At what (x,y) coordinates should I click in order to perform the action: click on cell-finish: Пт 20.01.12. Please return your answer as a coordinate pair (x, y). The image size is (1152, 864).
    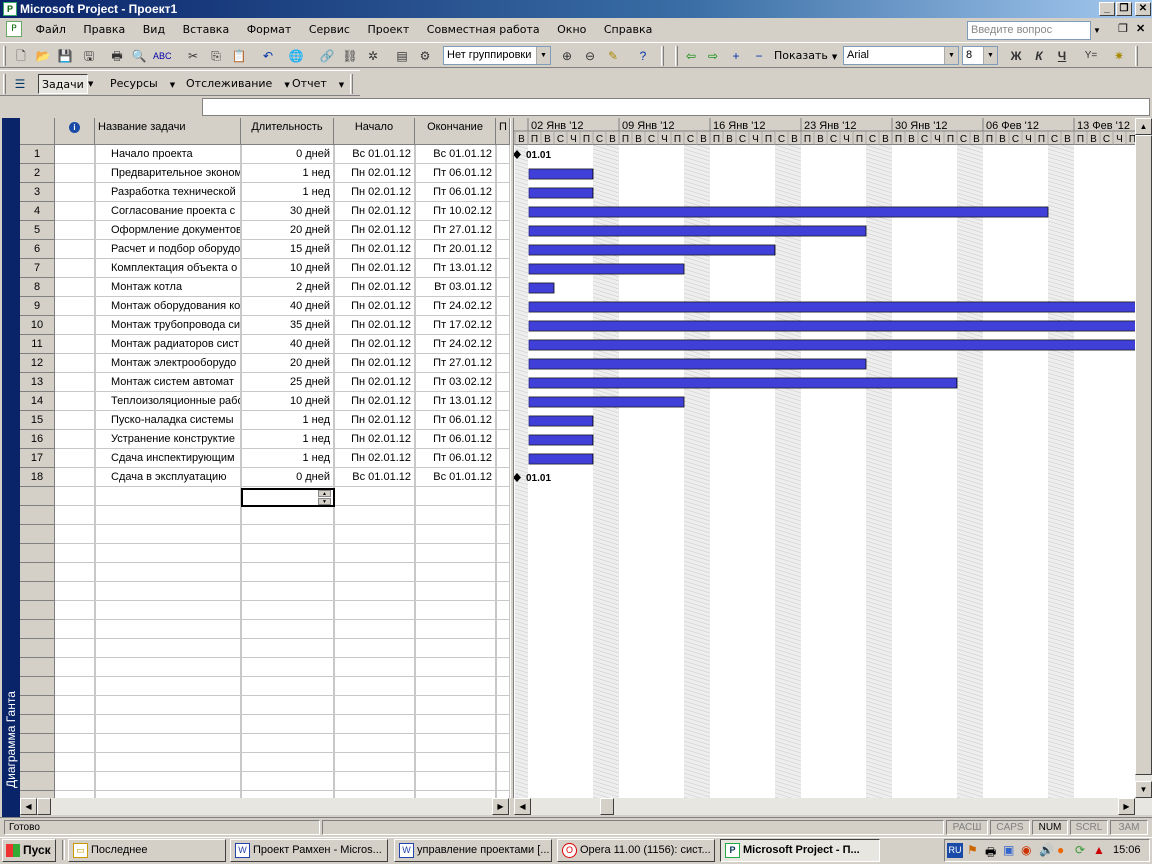
    Looking at the image, I should click on (455, 249).